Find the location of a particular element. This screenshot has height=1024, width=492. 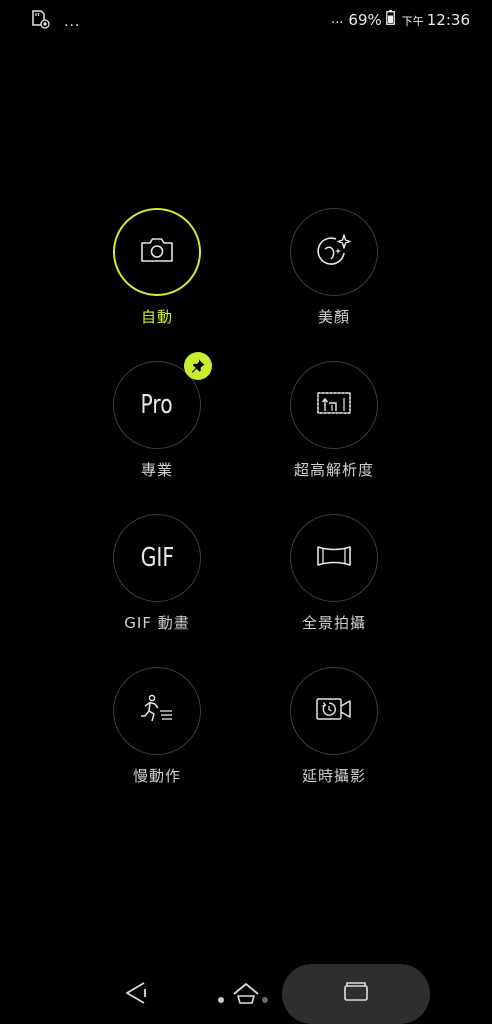

mode-time-lapse-button is located at coordinates (334, 711).